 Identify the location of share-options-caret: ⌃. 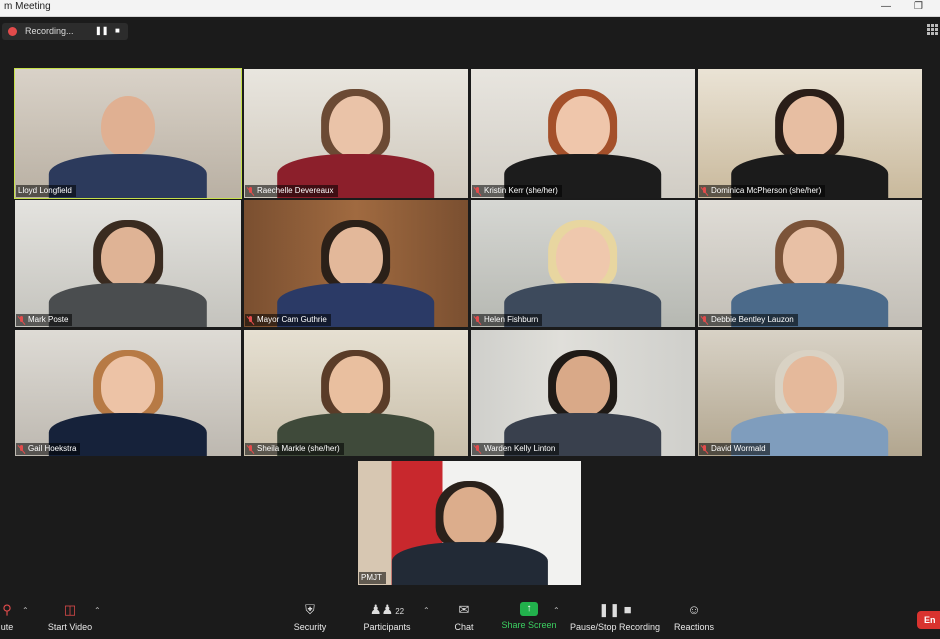
(556, 610).